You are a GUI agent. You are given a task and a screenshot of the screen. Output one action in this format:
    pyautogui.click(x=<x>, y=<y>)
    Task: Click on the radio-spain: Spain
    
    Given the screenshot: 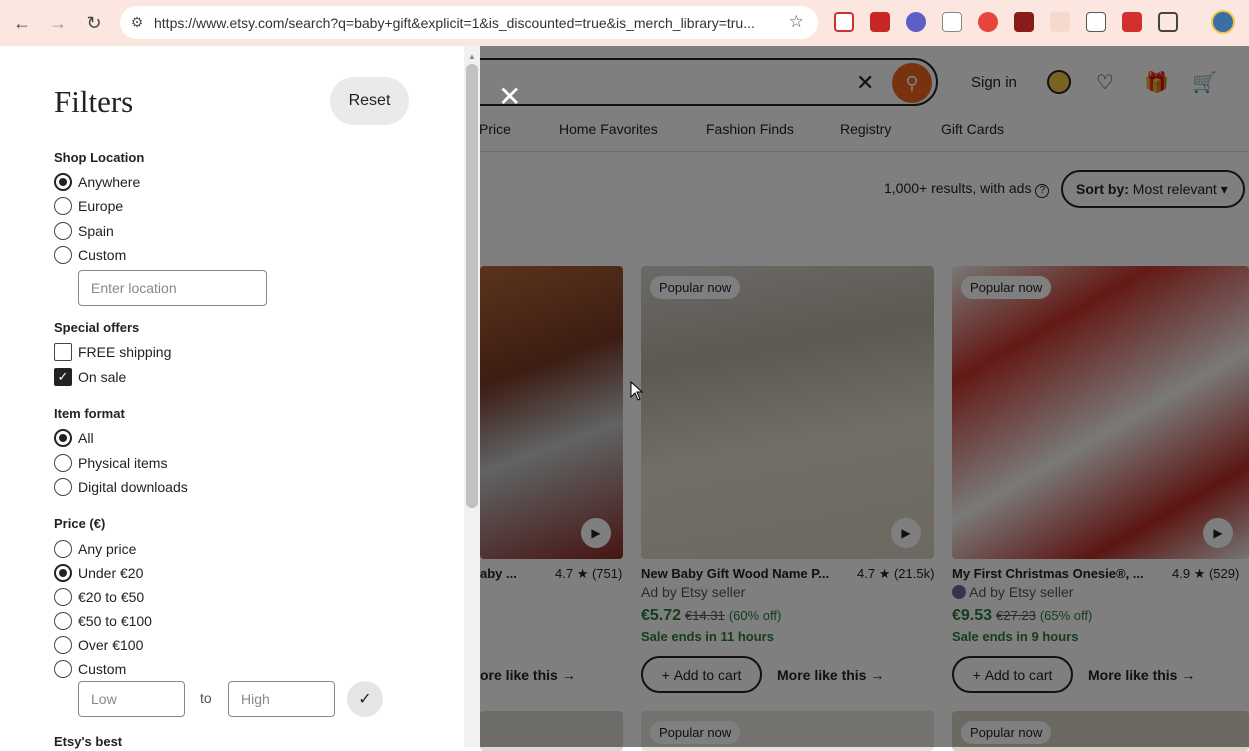 What is the action you would take?
    pyautogui.click(x=84, y=231)
    